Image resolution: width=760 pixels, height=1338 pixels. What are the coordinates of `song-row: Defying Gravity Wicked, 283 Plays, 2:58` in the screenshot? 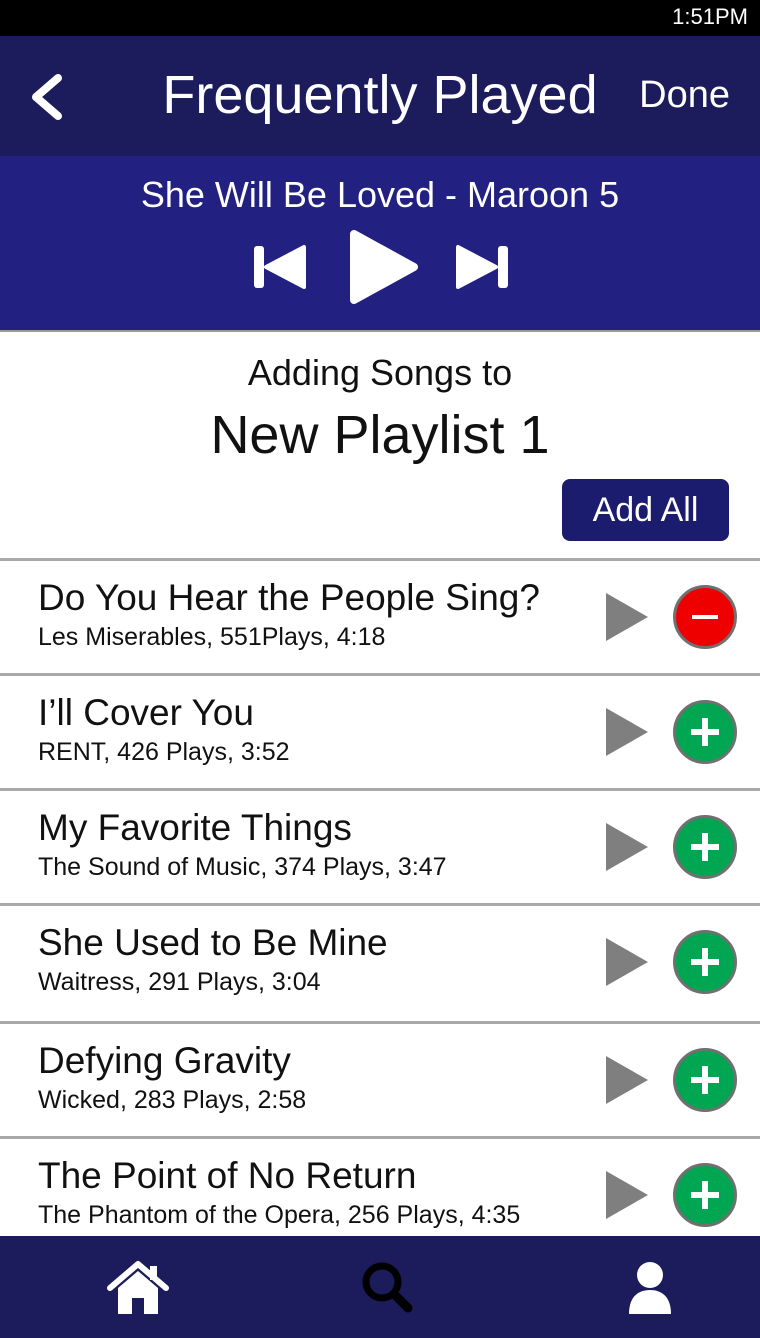 It's located at (380, 1078).